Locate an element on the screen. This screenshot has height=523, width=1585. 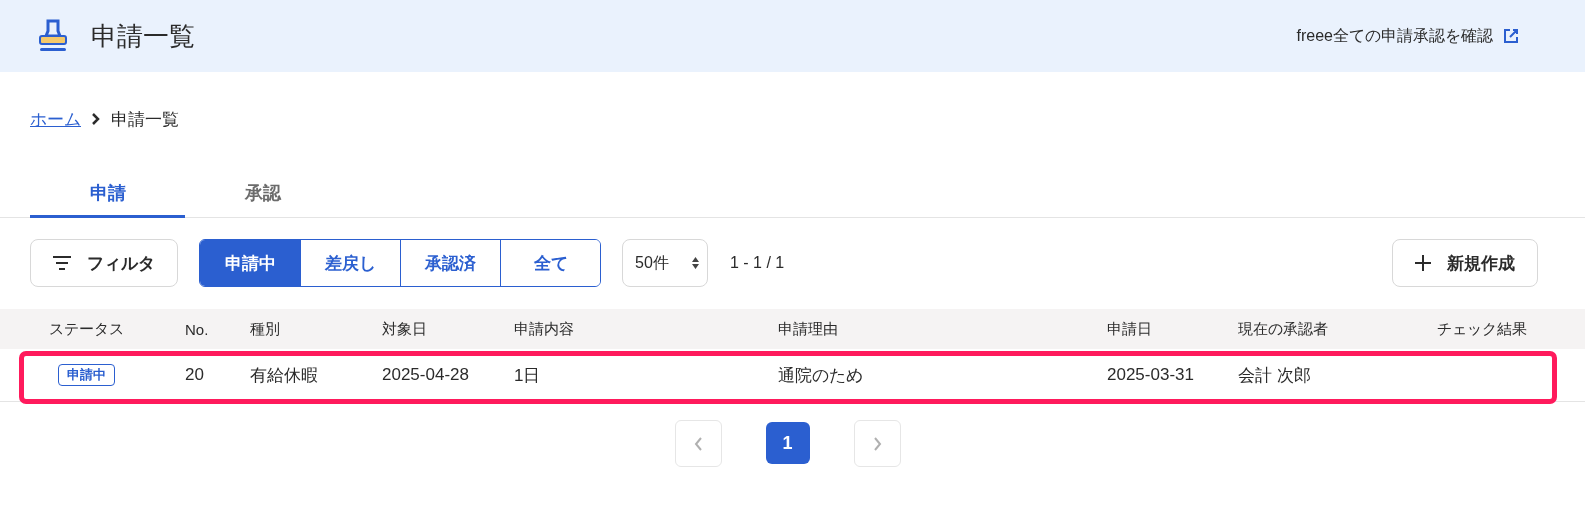
all-approvals-link: freee全ての申請承認を確認 is located at coordinates (1407, 36).